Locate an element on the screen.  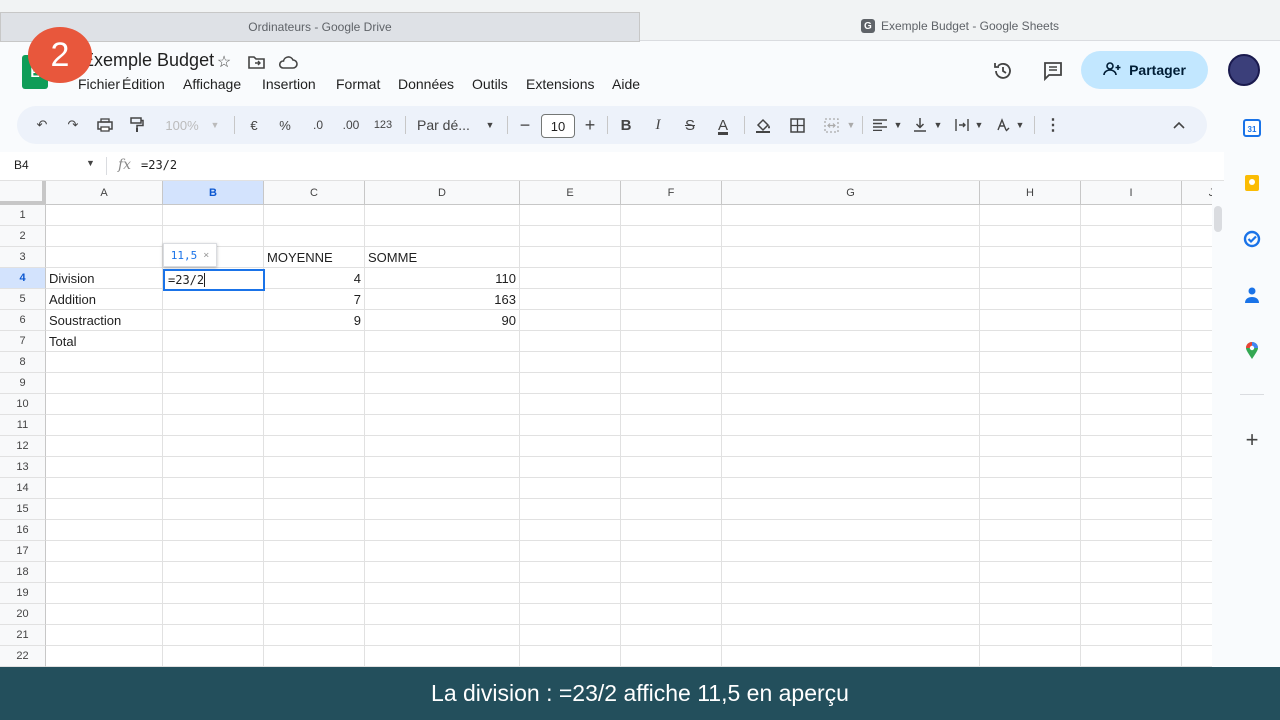
cell-b7 is located at coordinates (213, 341).